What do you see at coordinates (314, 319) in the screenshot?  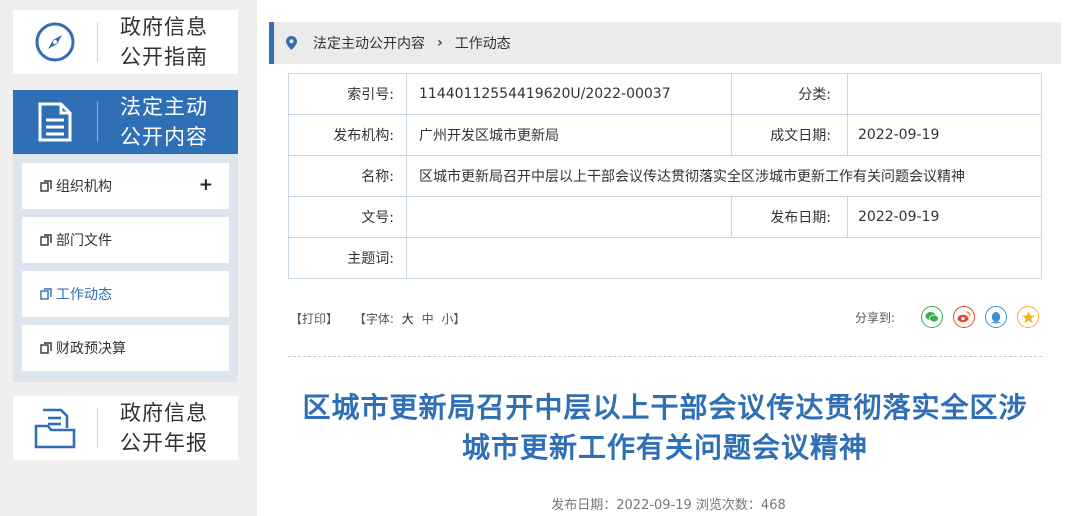 I see `print-link: 【打印】` at bounding box center [314, 319].